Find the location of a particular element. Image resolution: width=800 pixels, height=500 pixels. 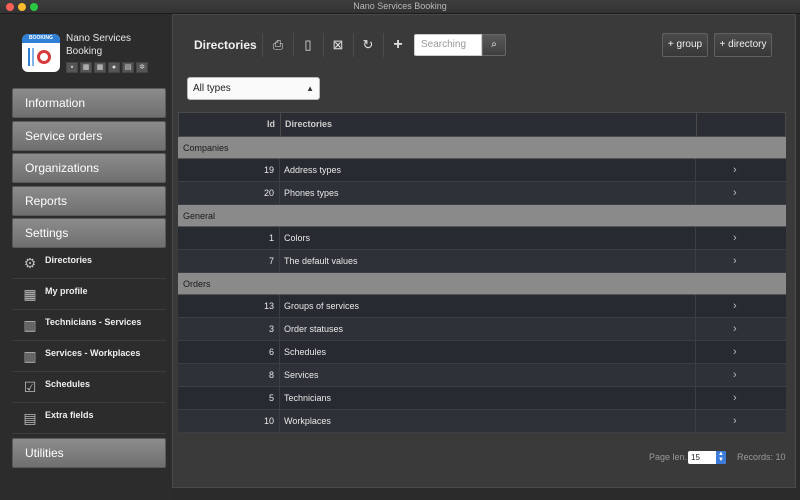

grid-icon: ▦ is located at coordinates (30, 294).